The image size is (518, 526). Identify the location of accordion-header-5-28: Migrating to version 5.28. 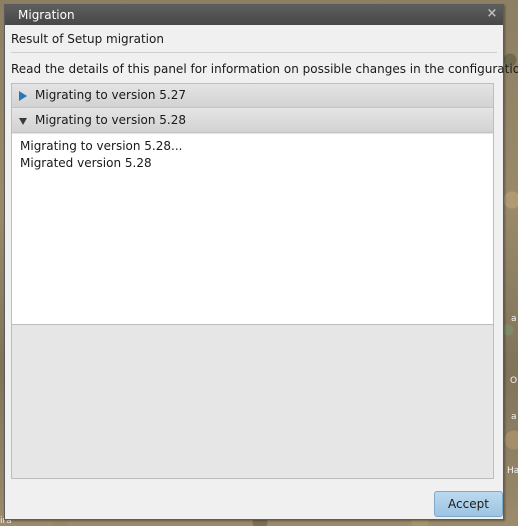
(252, 121).